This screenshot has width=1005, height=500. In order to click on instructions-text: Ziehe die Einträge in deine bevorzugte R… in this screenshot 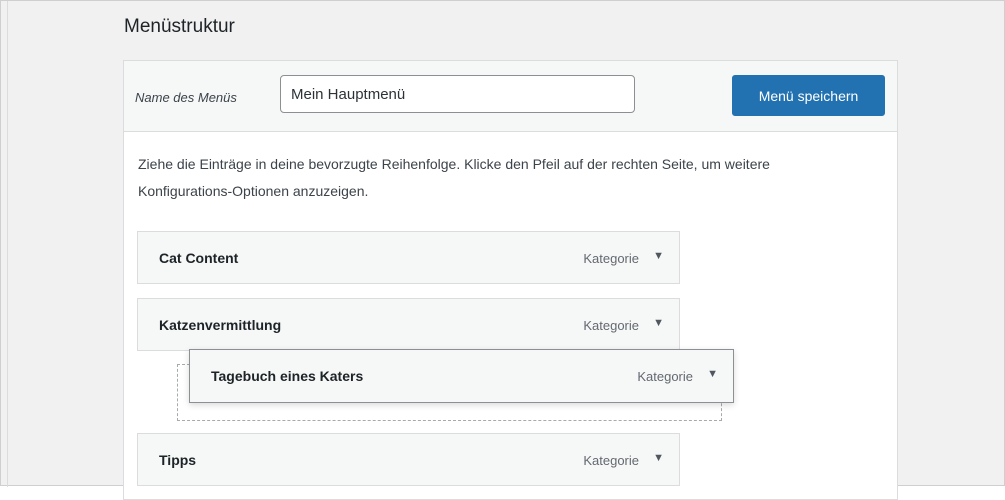, I will do `click(454, 177)`.